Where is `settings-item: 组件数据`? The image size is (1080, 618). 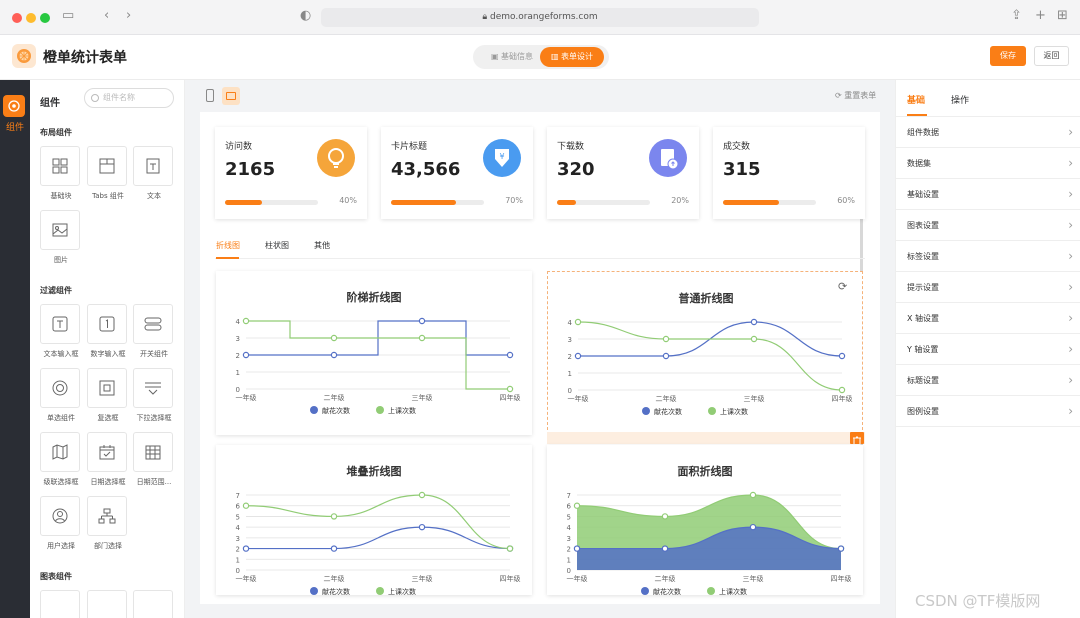
settings-item: 组件数据 is located at coordinates (988, 132).